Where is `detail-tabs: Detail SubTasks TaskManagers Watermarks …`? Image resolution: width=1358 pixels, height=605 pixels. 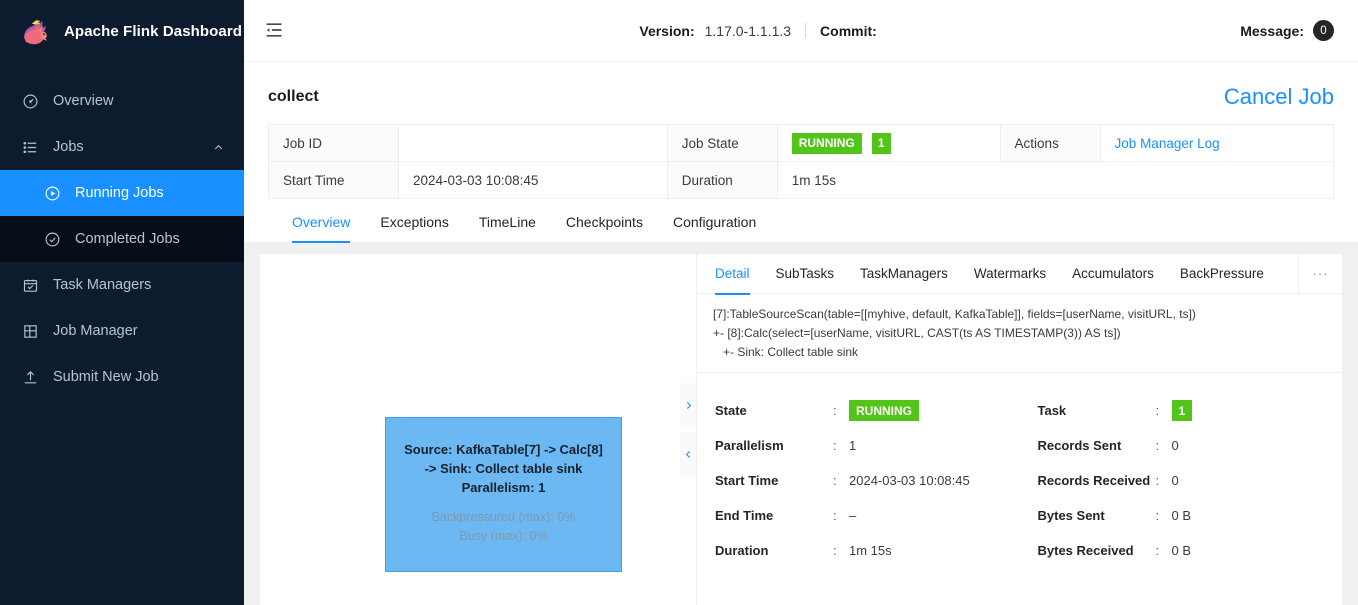
detail-tabs: Detail SubTasks TaskManagers Watermarks … is located at coordinates (1019, 274).